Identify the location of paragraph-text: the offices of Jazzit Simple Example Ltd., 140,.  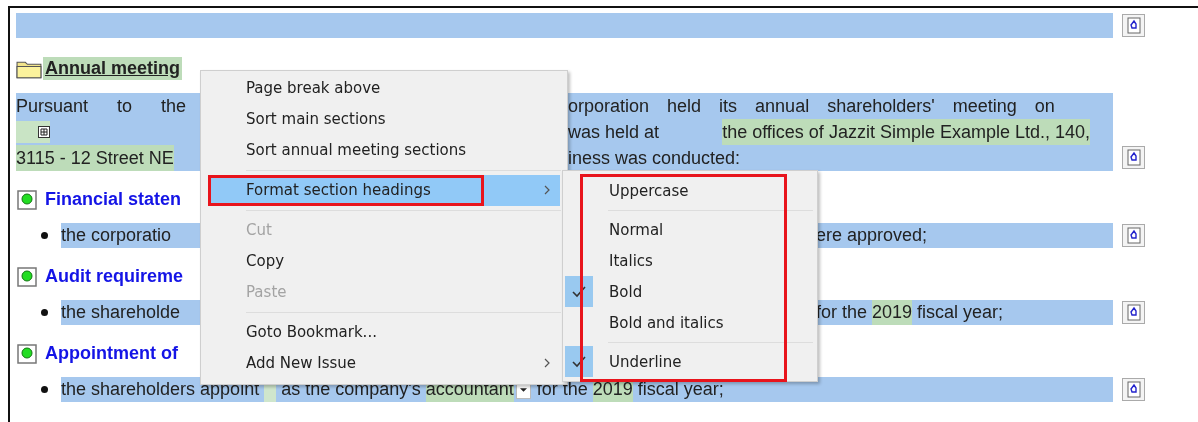
(906, 132).